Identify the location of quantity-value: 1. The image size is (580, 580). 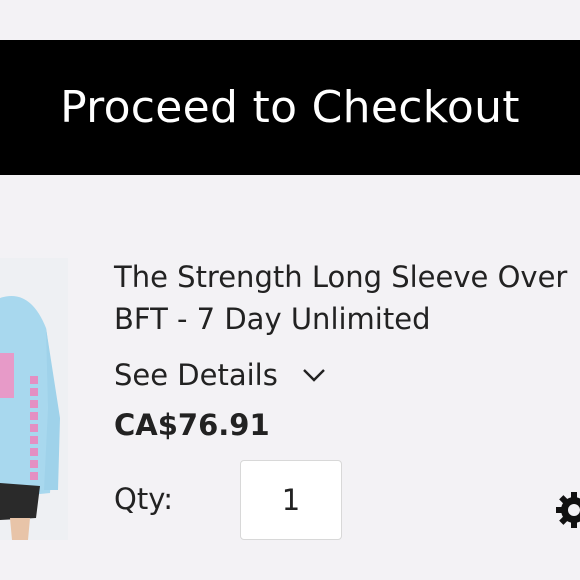
(291, 500).